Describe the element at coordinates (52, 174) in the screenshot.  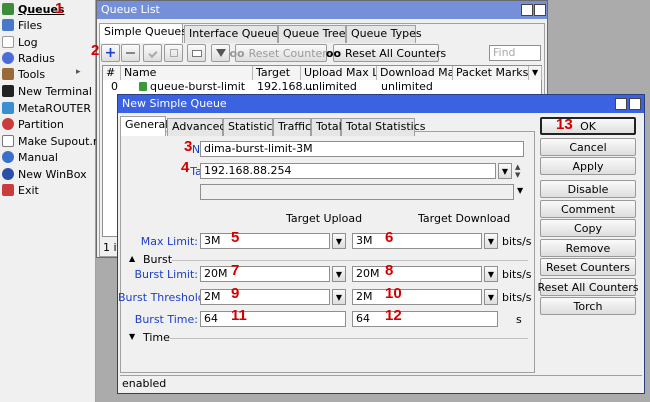
I see `sidebar-item-label: New WinBox` at that location.